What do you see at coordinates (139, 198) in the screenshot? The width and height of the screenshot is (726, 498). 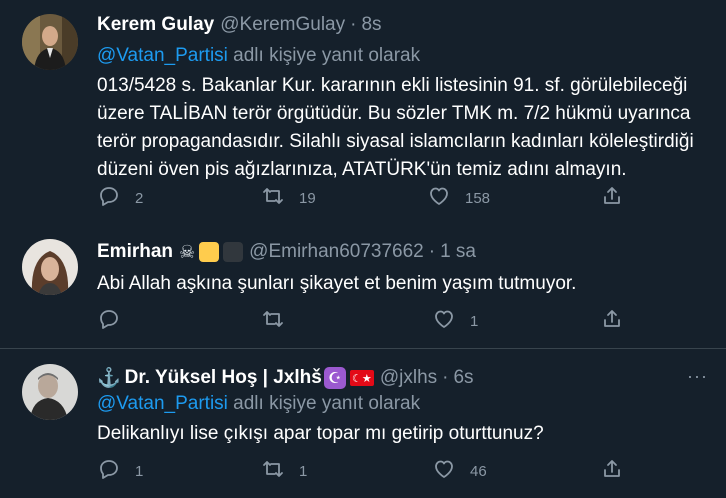 I see `reply-count: 2` at bounding box center [139, 198].